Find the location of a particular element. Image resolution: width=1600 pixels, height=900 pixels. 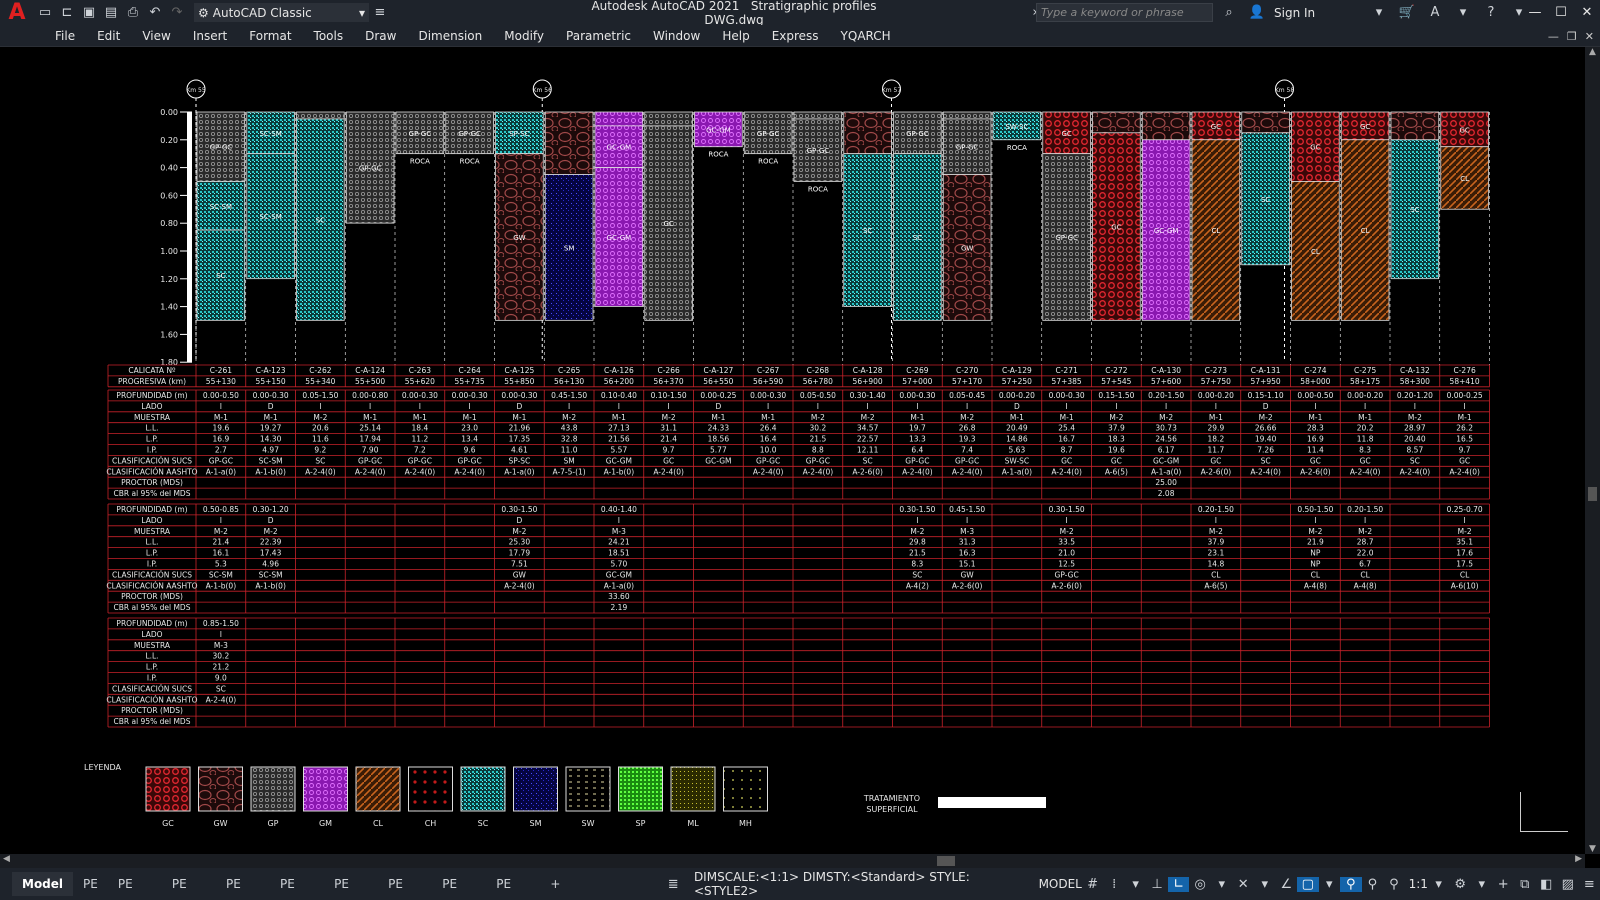

menu-express: Express is located at coordinates (795, 36).